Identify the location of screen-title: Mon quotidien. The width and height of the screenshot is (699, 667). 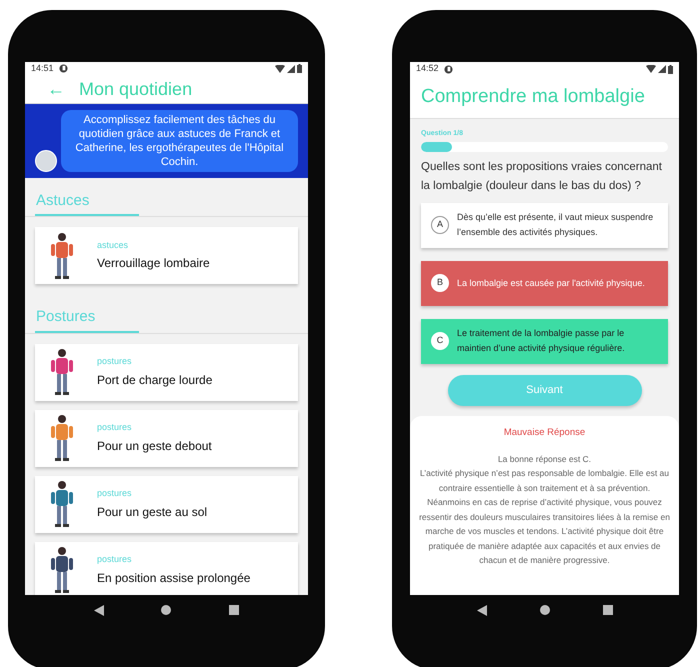
(135, 89).